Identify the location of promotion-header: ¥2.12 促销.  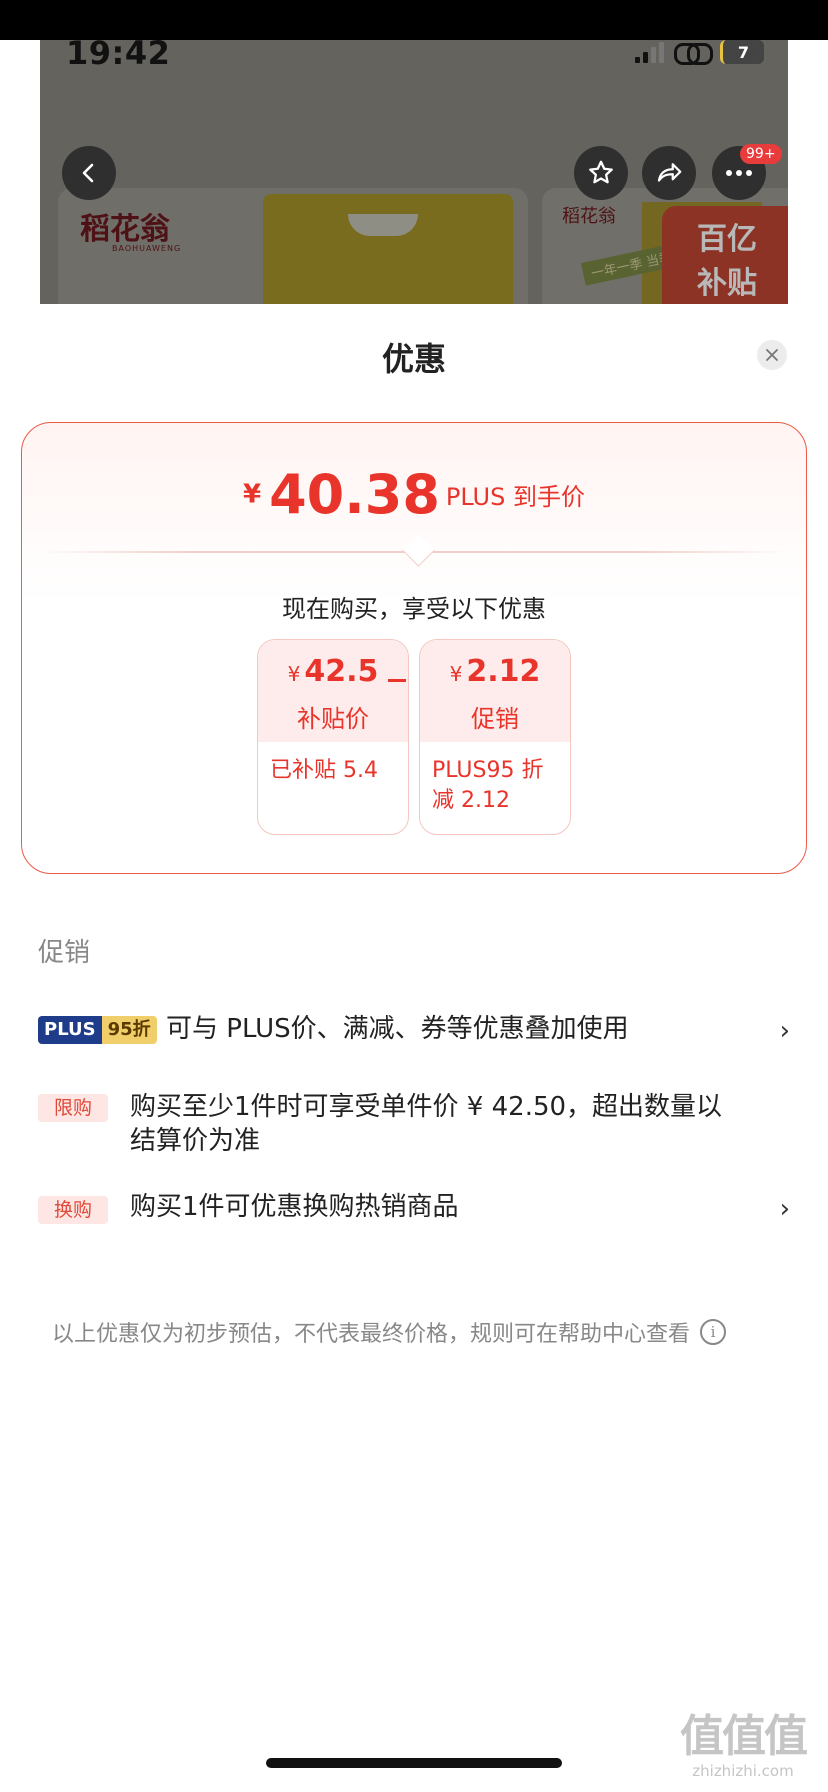
(495, 691).